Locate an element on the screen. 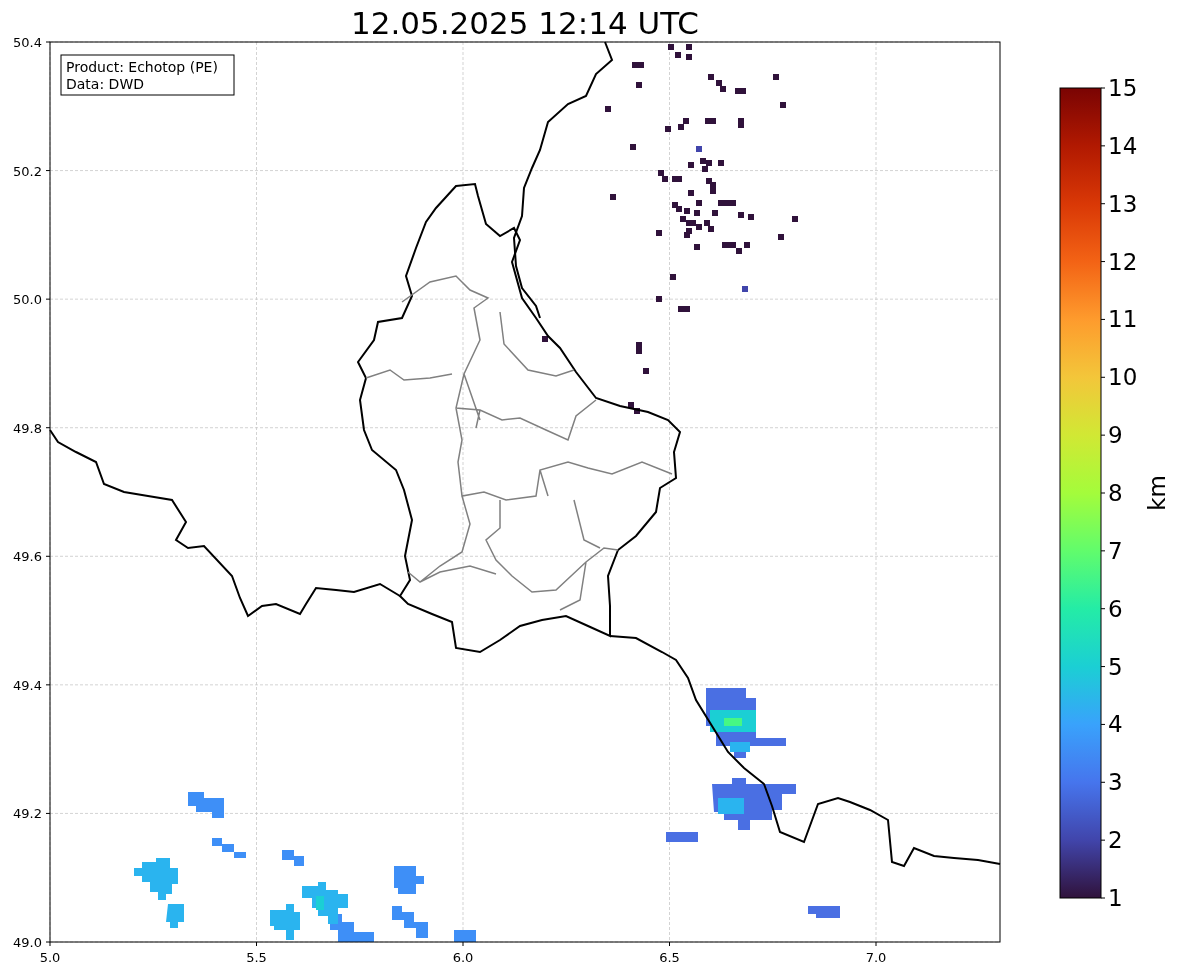 The height and width of the screenshot is (976, 1178). colorbar-tick-label: 7 is located at coordinates (1115, 550).